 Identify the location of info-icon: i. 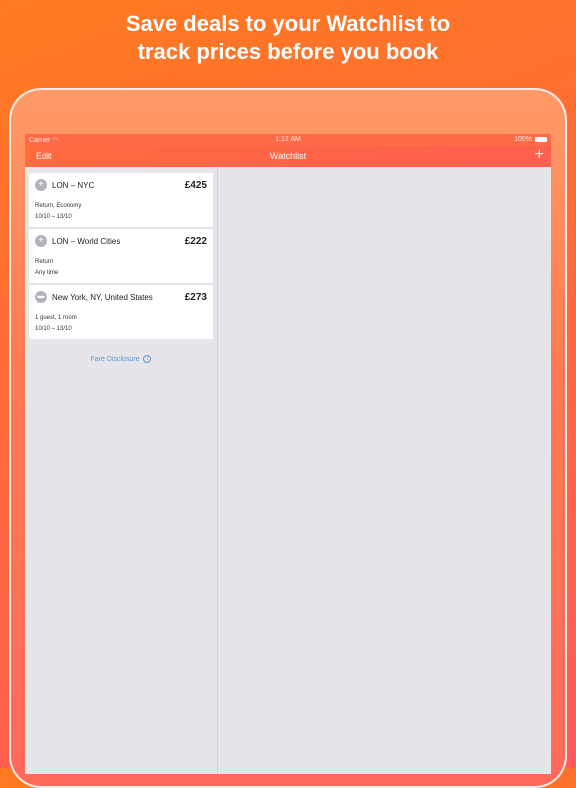
(147, 359).